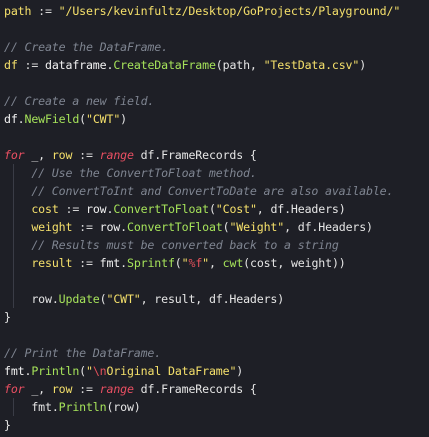  I want to click on code-token: cost, so click(45, 209).